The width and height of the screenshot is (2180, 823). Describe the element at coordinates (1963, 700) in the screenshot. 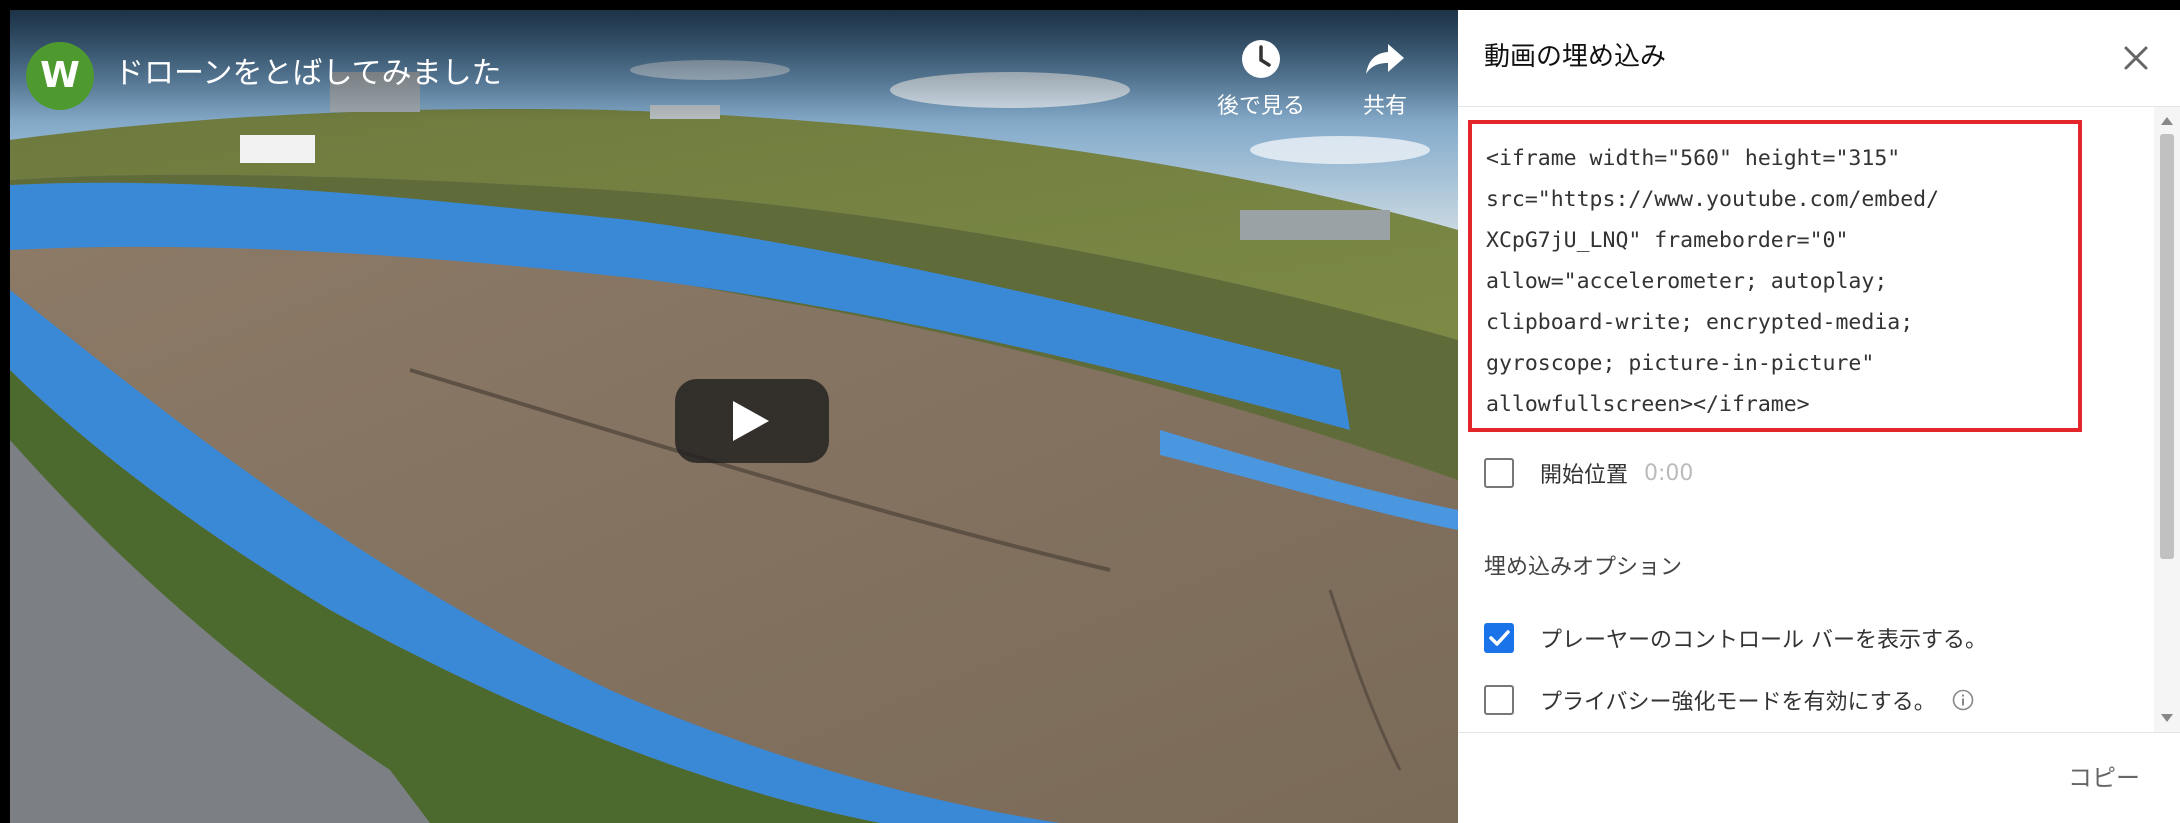

I see `info-icon` at that location.